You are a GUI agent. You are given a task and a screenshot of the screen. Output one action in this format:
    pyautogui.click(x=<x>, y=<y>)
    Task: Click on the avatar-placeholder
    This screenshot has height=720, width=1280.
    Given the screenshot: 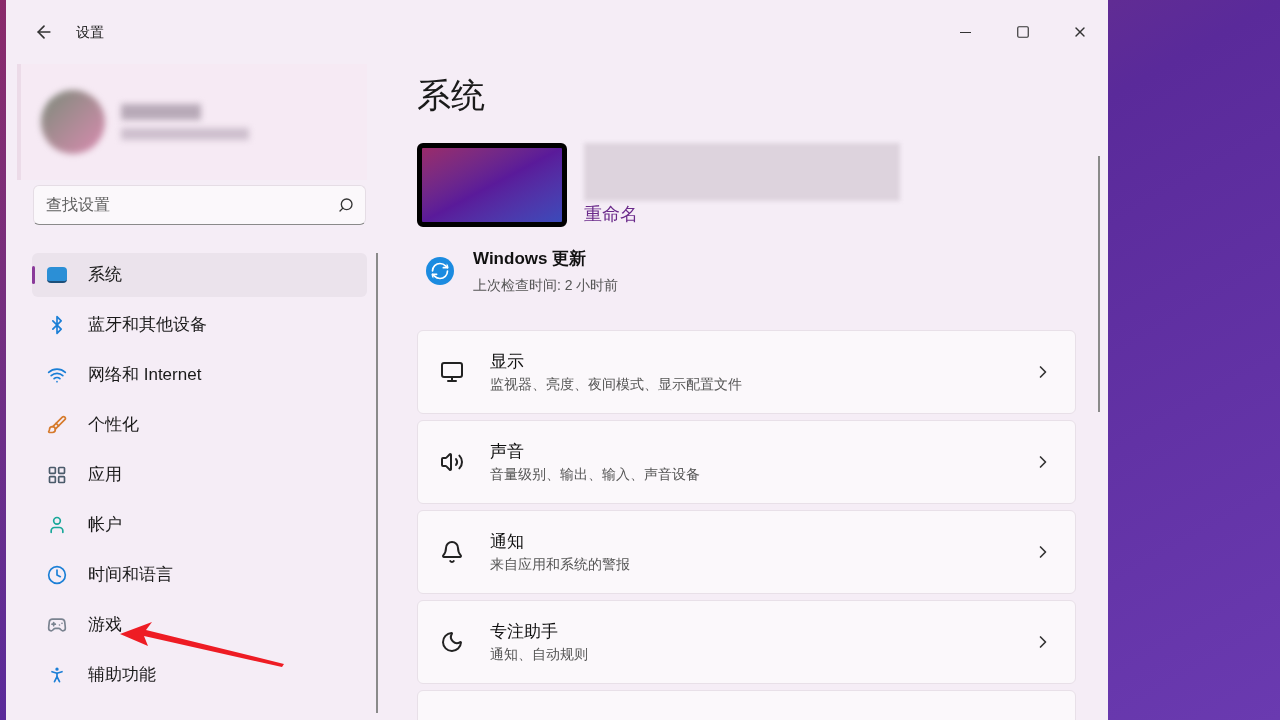 What is the action you would take?
    pyautogui.click(x=73, y=122)
    